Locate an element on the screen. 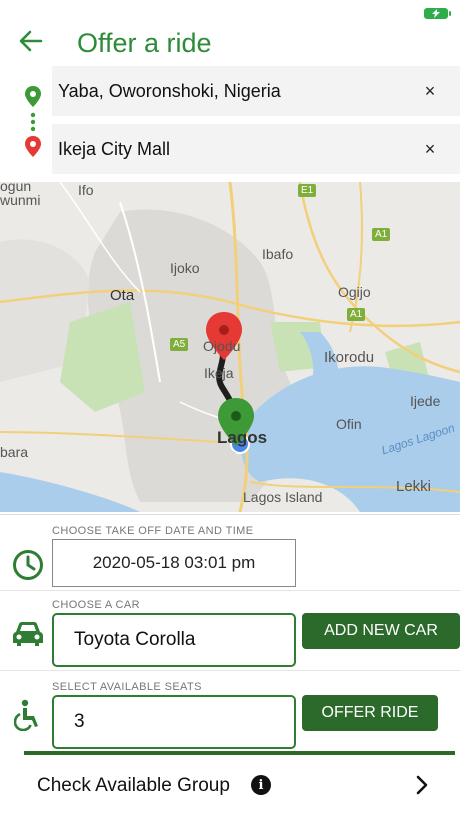 This screenshot has width=460, height=818. info-icon: i is located at coordinates (261, 785).